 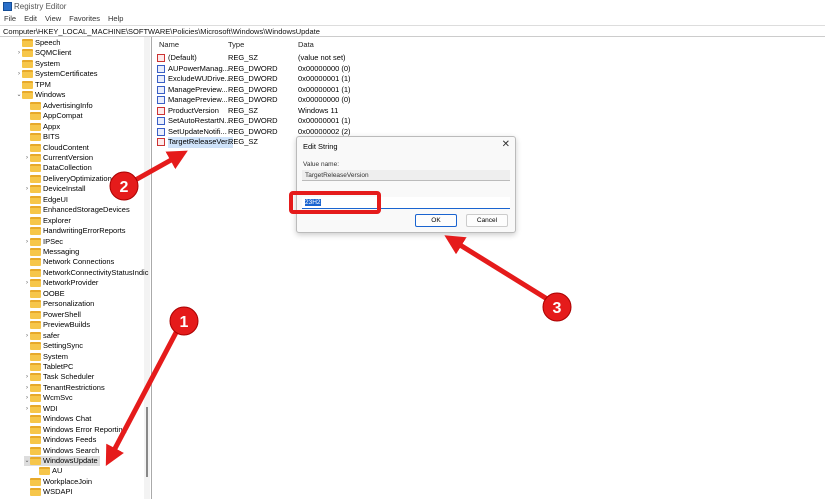 What do you see at coordinates (304, 79) in the screenshot?
I see `list-row: ExcludeWUDrive... REG_DWORD 0x00000001 (1)` at bounding box center [304, 79].